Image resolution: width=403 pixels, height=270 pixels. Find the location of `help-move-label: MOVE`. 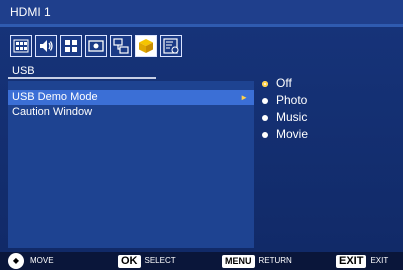

help-move-label: MOVE is located at coordinates (42, 260).